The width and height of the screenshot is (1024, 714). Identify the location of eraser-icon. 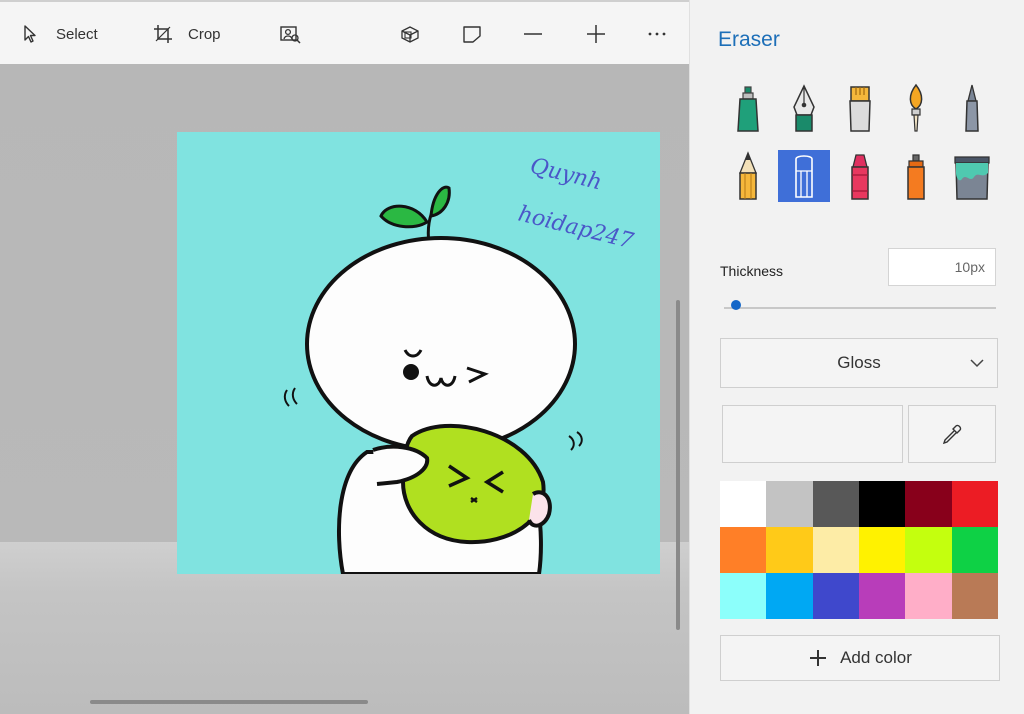
(804, 176).